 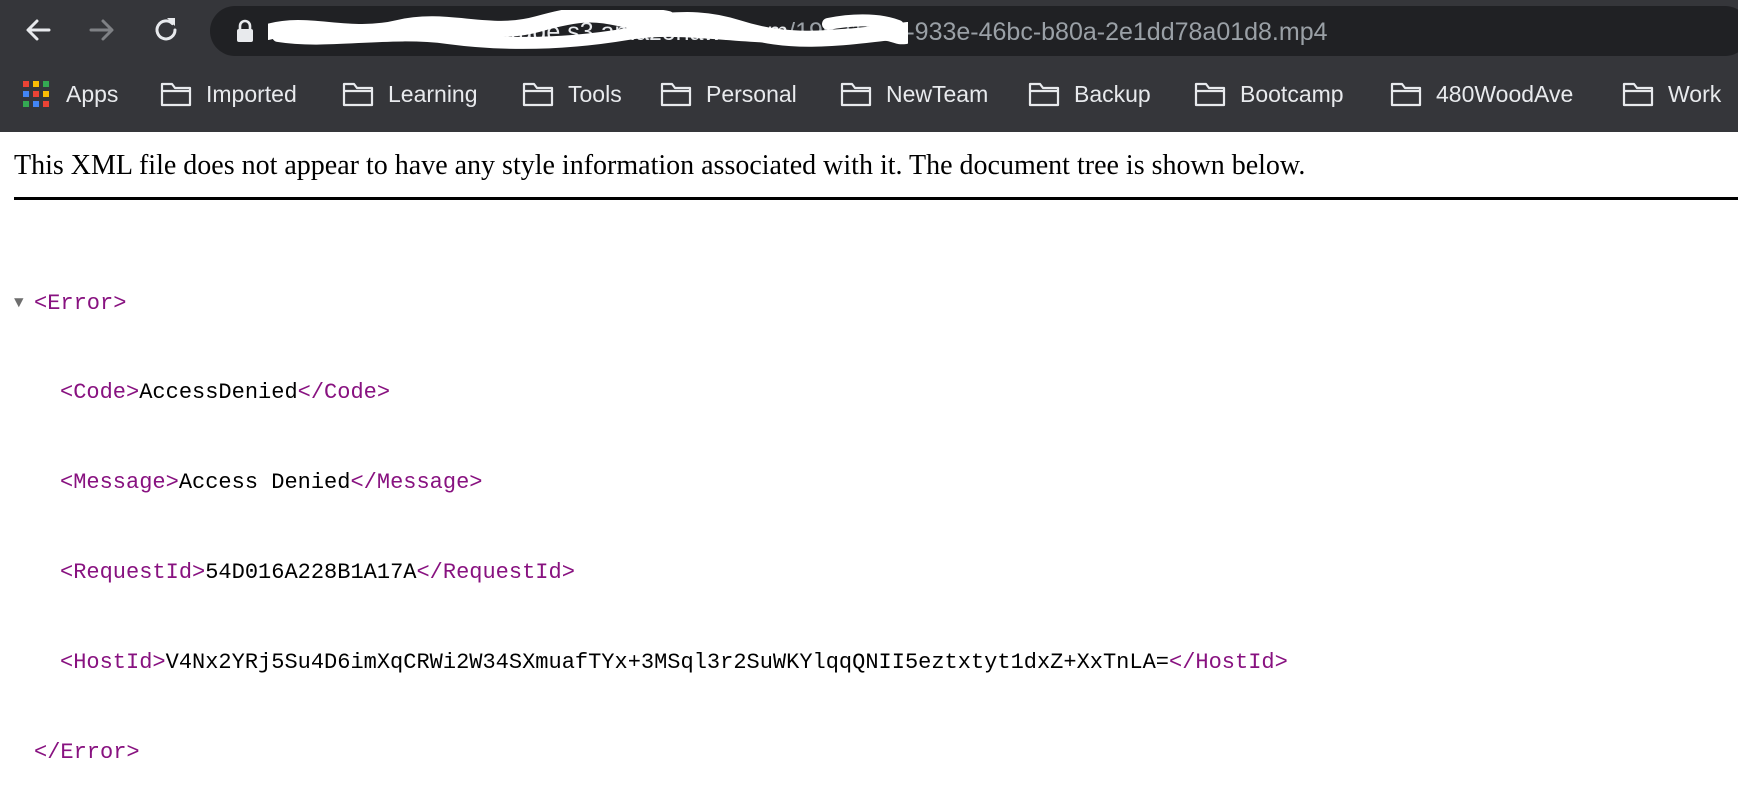 I want to click on xml-tag: </Code>, so click(x=344, y=392).